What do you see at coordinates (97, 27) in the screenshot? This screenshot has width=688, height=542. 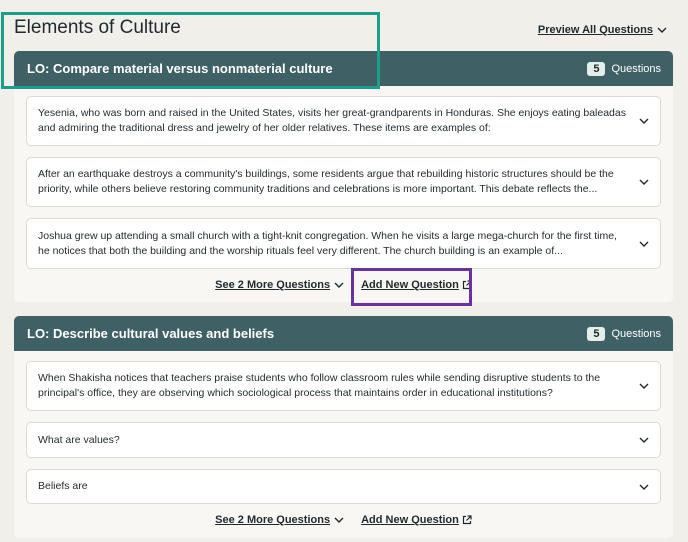 I see `page-title: Elements of Culture` at bounding box center [97, 27].